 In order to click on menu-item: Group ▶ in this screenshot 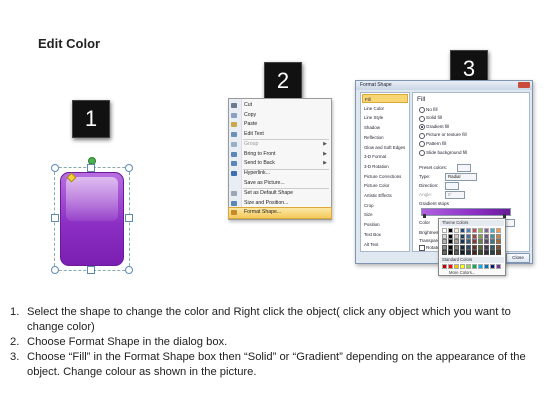, I will do `click(280, 145)`.